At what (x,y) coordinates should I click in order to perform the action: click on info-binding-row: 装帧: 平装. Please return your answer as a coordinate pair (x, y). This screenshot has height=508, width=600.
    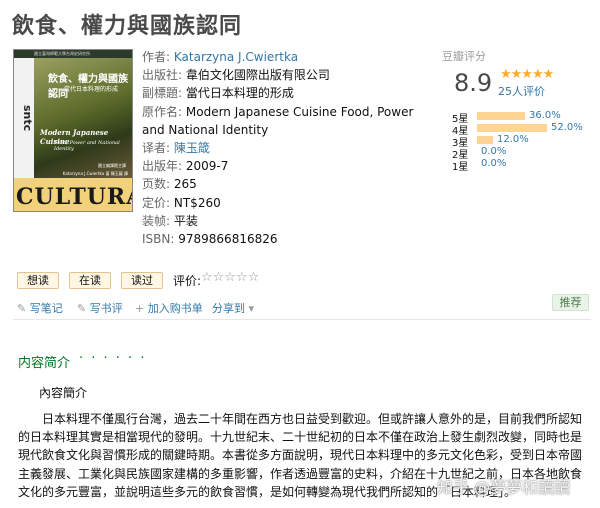
    Looking at the image, I should click on (283, 221).